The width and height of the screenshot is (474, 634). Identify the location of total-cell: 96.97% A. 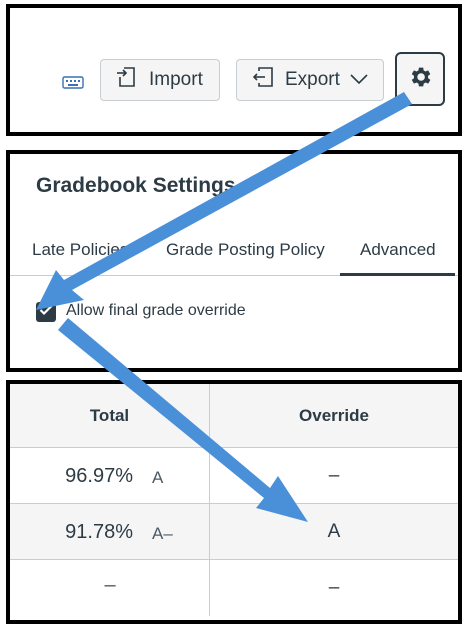
(110, 475).